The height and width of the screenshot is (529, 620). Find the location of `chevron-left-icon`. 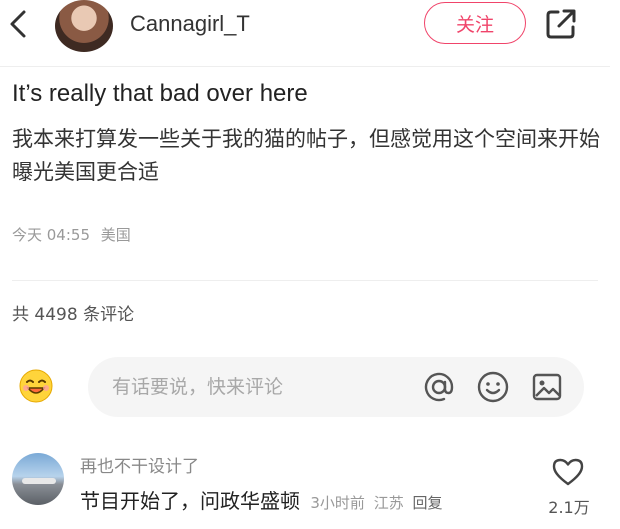

chevron-left-icon is located at coordinates (18, 24).